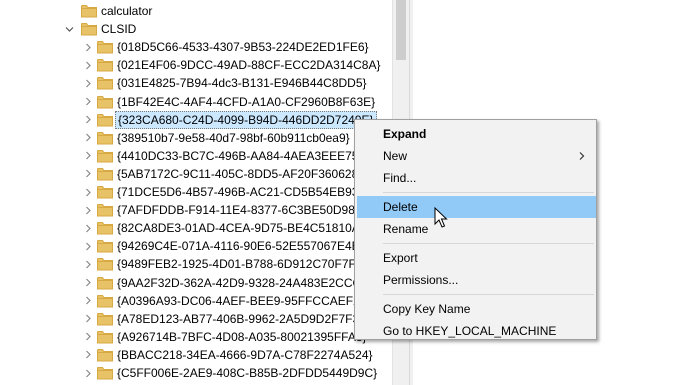 The image size is (700, 385). Describe the element at coordinates (395, 156) in the screenshot. I see `menu-item-label: New` at that location.